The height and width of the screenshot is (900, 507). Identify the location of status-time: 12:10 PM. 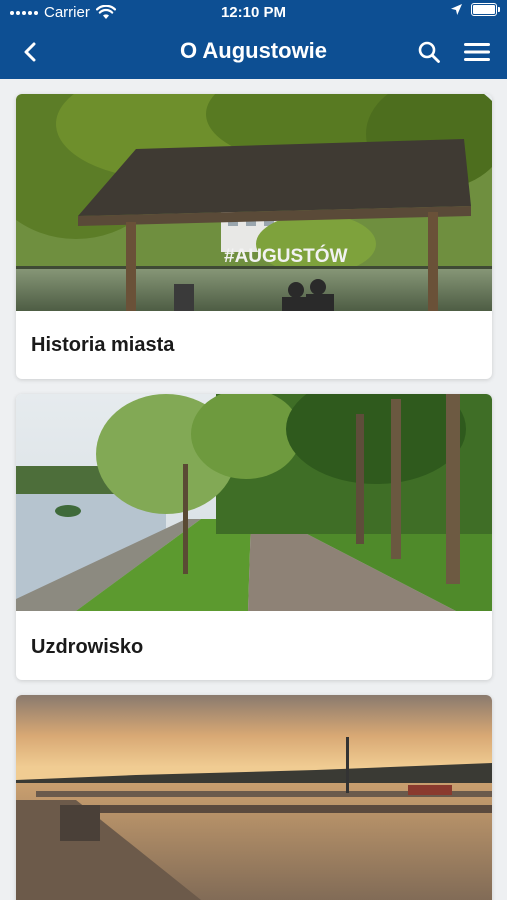
(253, 12).